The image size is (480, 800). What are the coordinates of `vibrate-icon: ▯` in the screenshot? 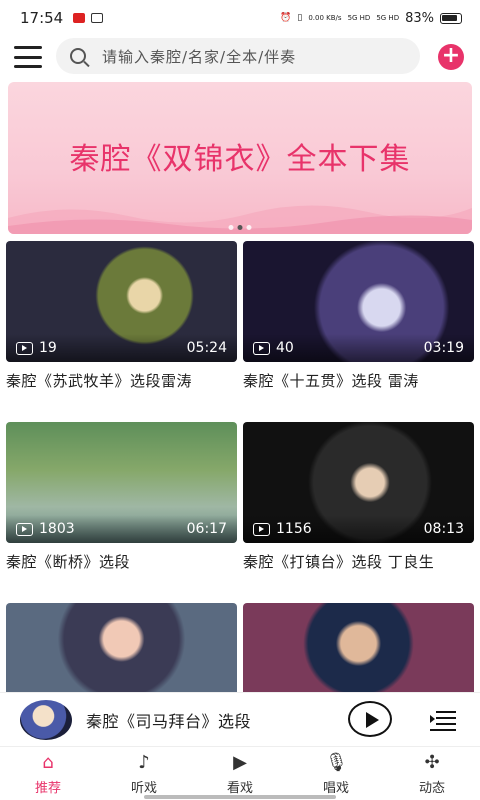 It's located at (300, 18).